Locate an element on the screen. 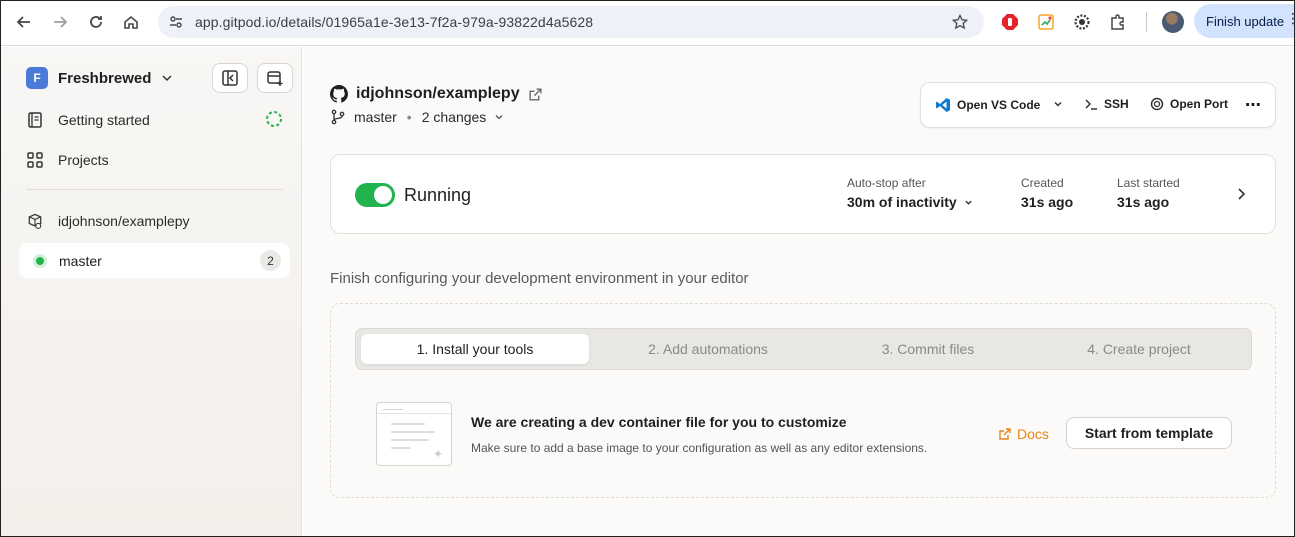 The image size is (1295, 537). created-value: 31s ago is located at coordinates (1047, 202).